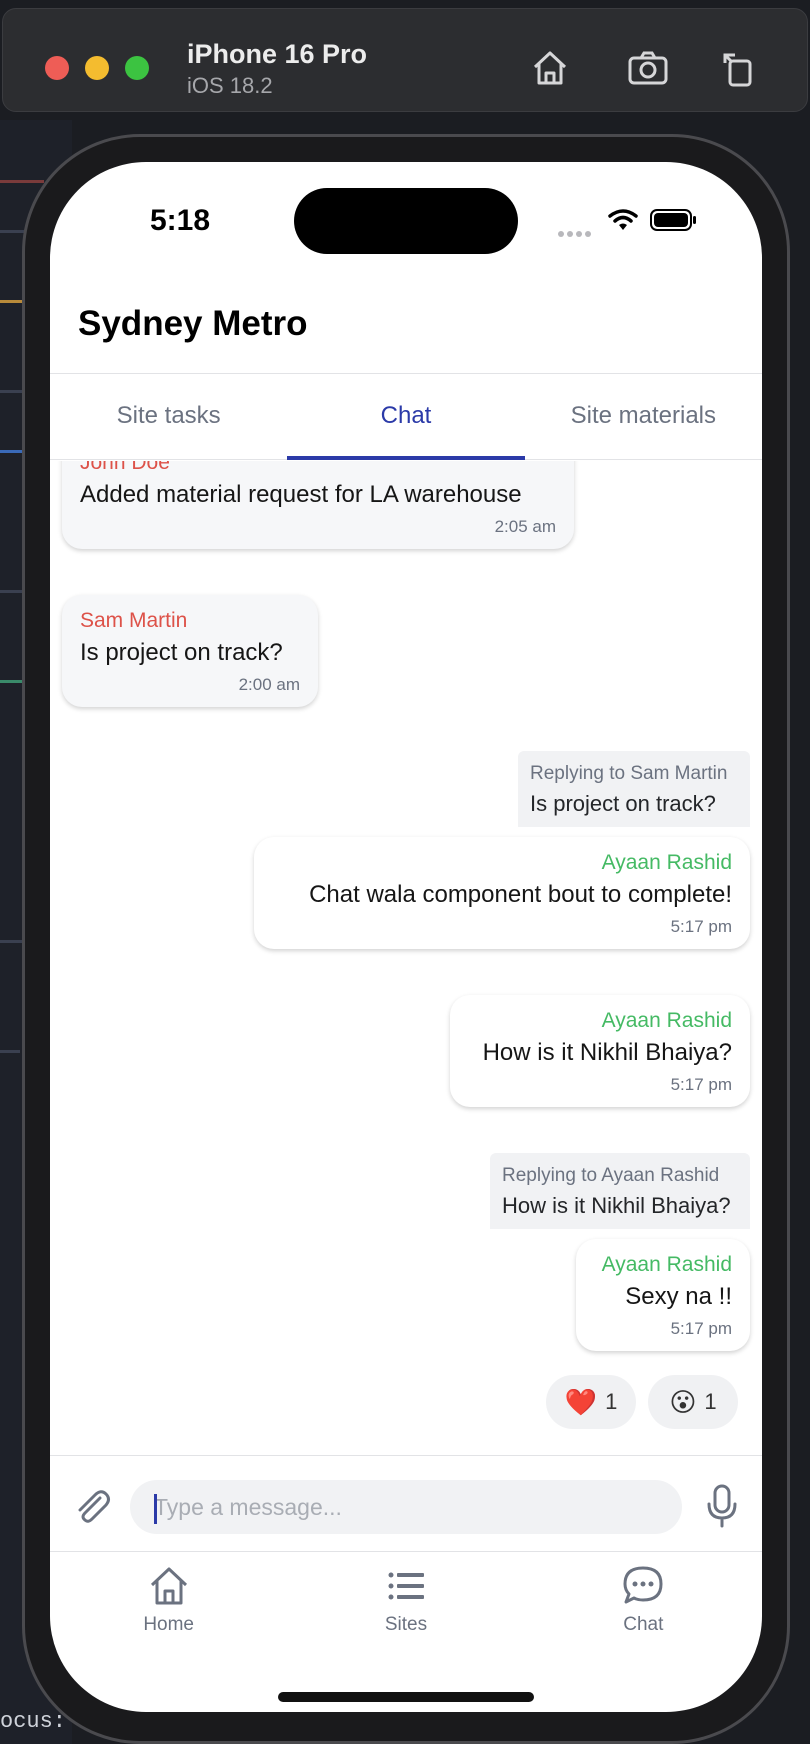  What do you see at coordinates (525, 526) in the screenshot?
I see `message-time: 2:05 am` at bounding box center [525, 526].